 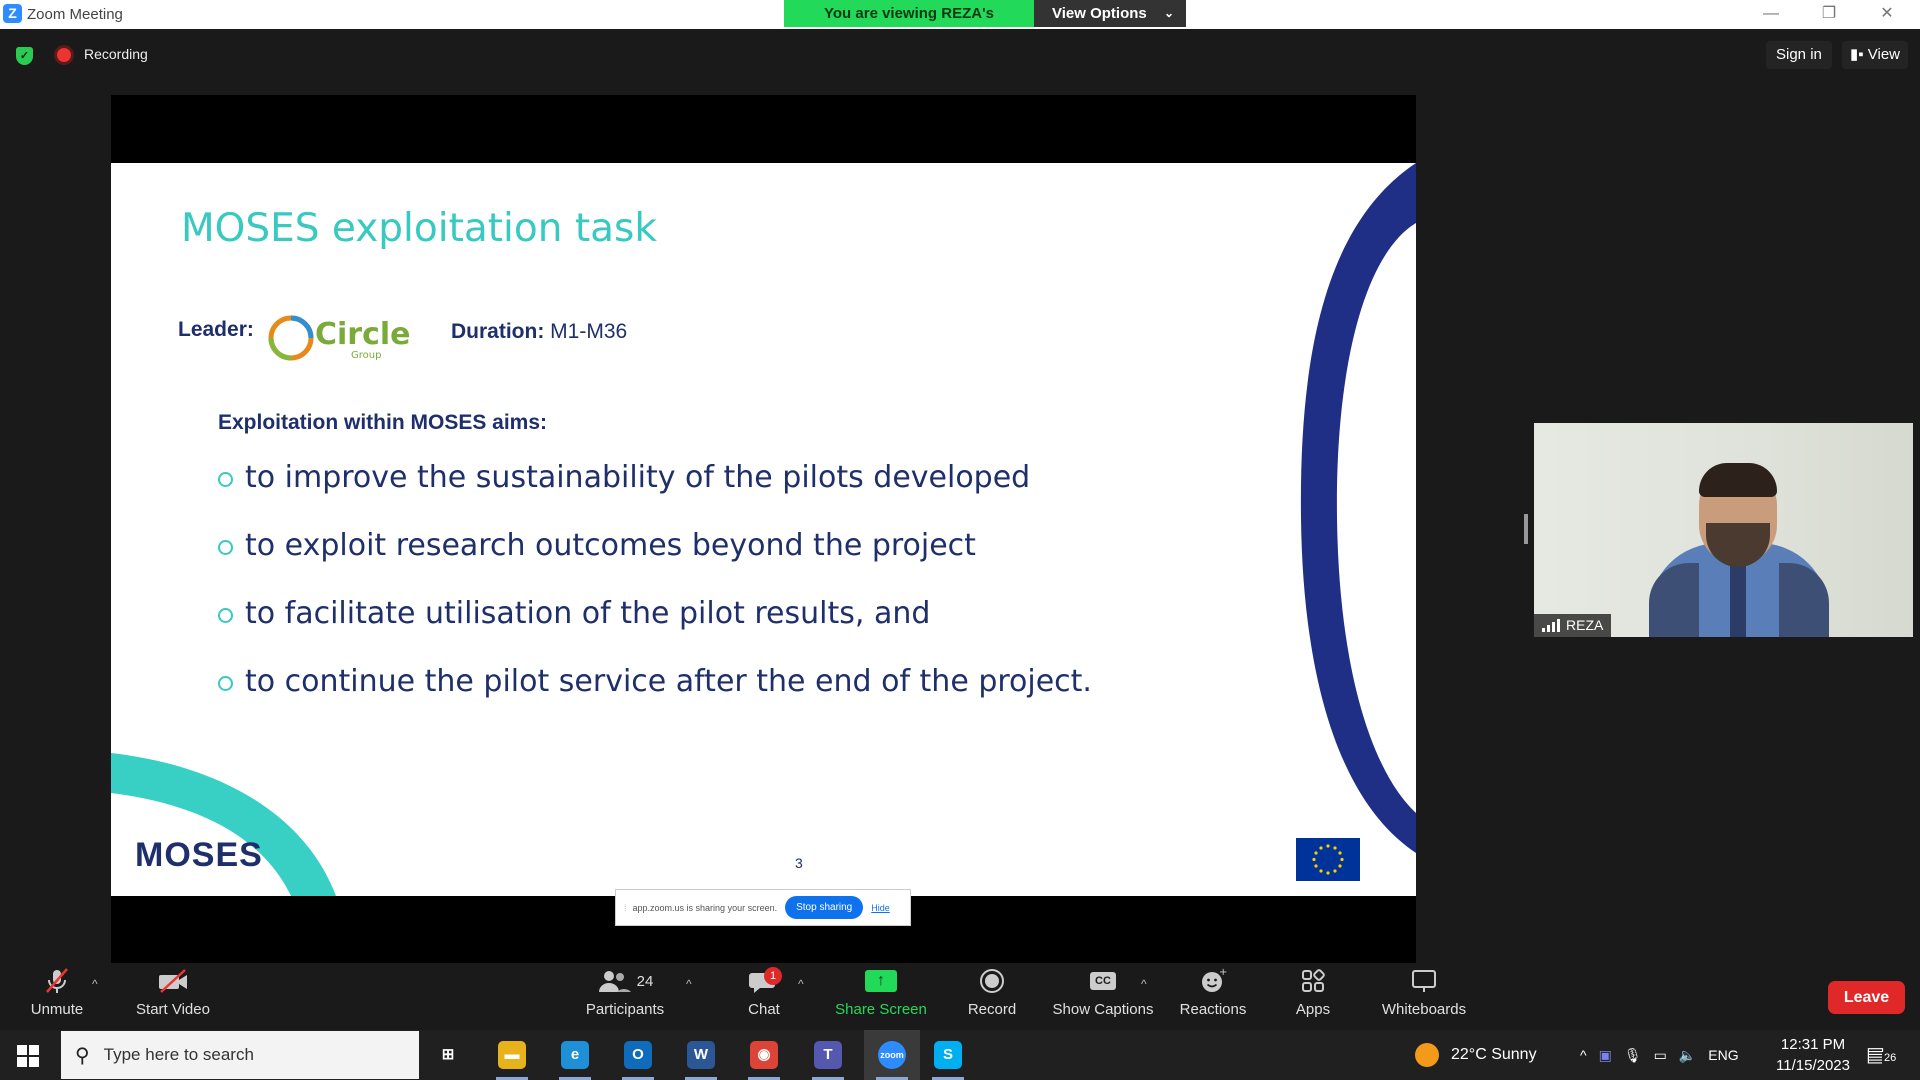 I want to click on participants-caret-icon: ^, so click(x=689, y=984).